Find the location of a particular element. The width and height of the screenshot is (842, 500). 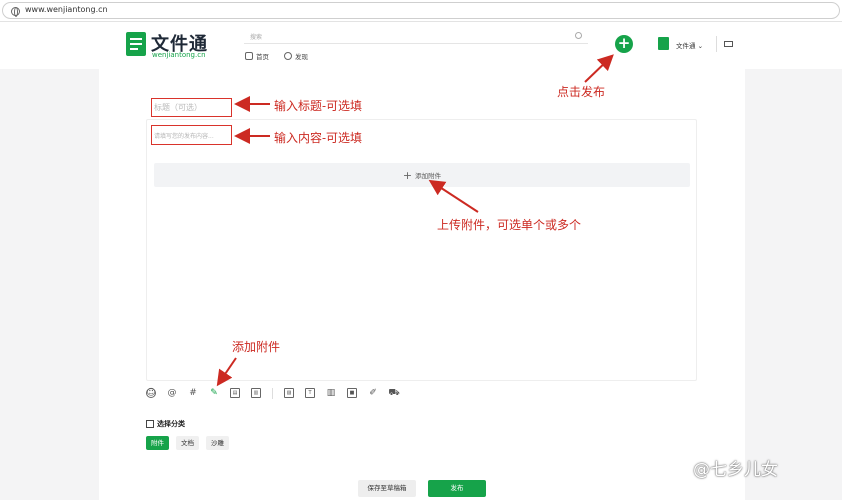

annotation-attach: 添加附件 is located at coordinates (256, 347).